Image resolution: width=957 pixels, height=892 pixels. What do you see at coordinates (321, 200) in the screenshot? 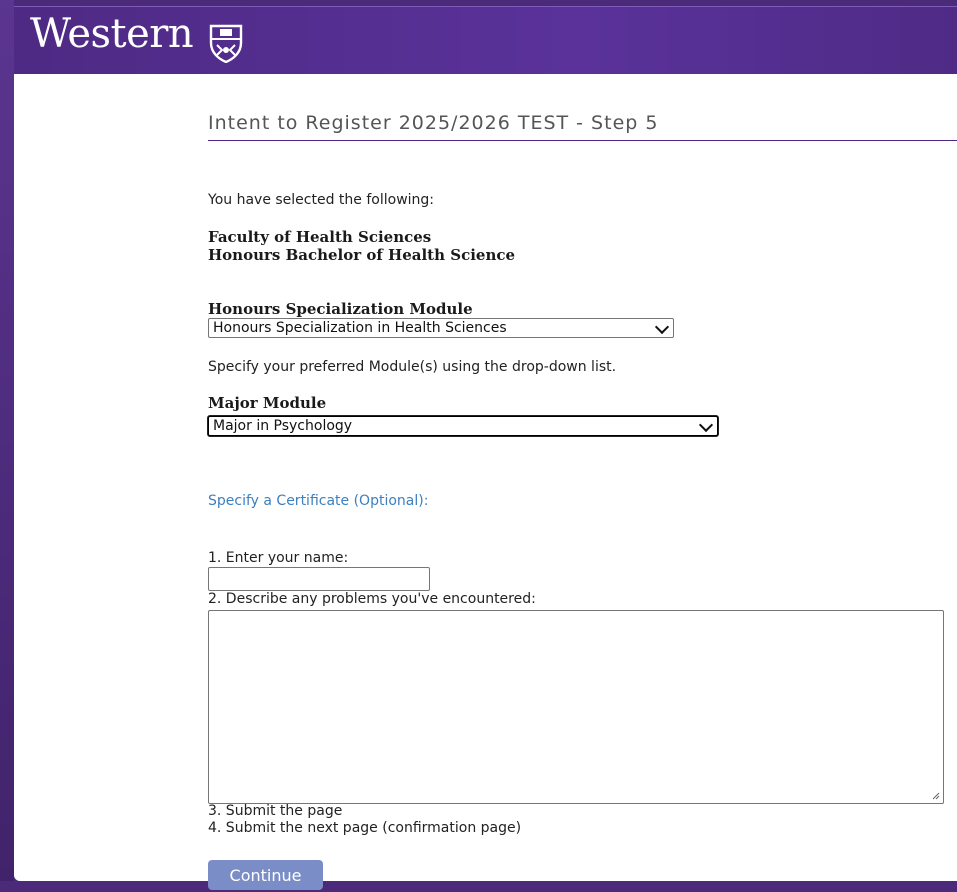
I see `selected-intro: You have selected the following:` at bounding box center [321, 200].